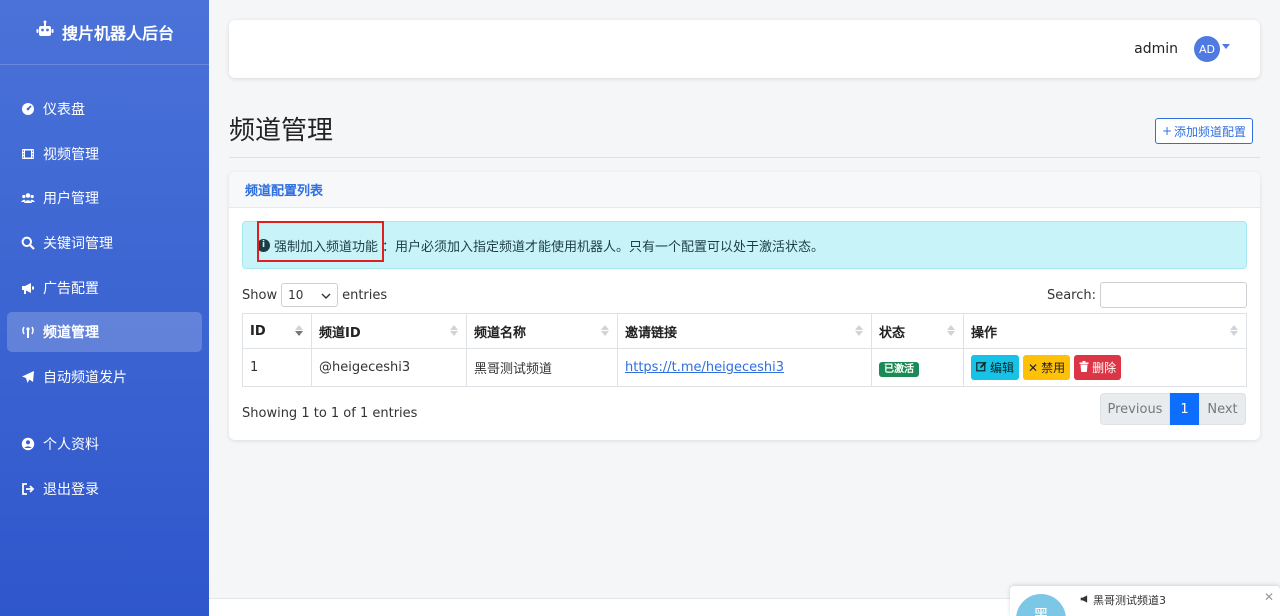  What do you see at coordinates (28, 377) in the screenshot?
I see `paper-plane-icon` at bounding box center [28, 377].